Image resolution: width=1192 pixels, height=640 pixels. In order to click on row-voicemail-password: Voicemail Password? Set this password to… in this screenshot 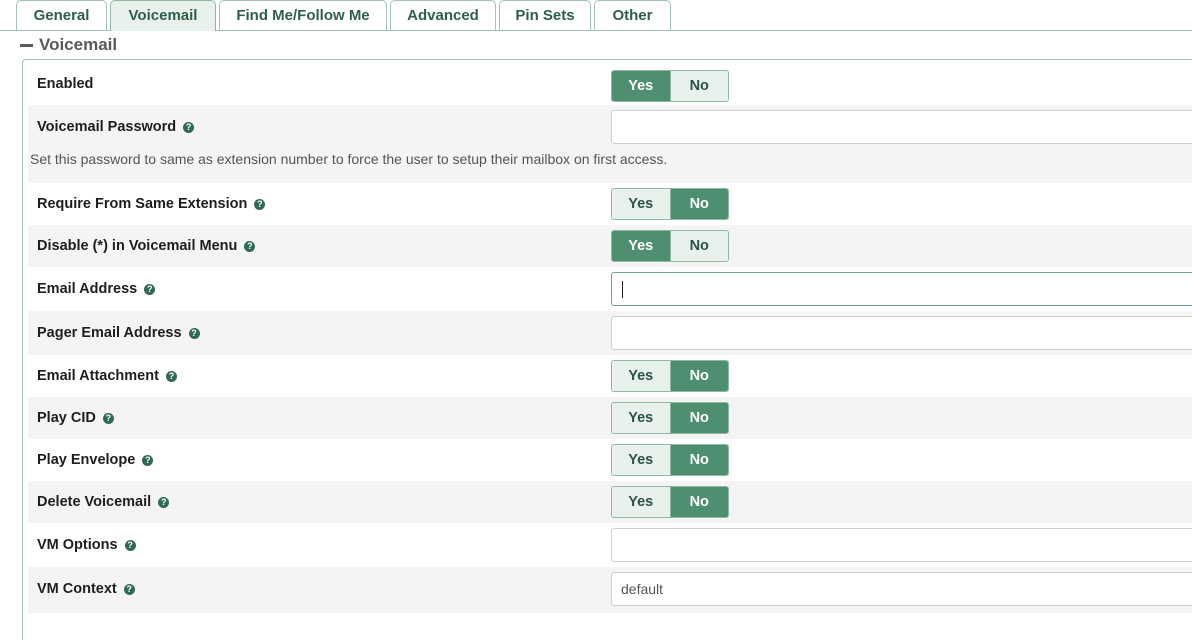, I will do `click(610, 144)`.